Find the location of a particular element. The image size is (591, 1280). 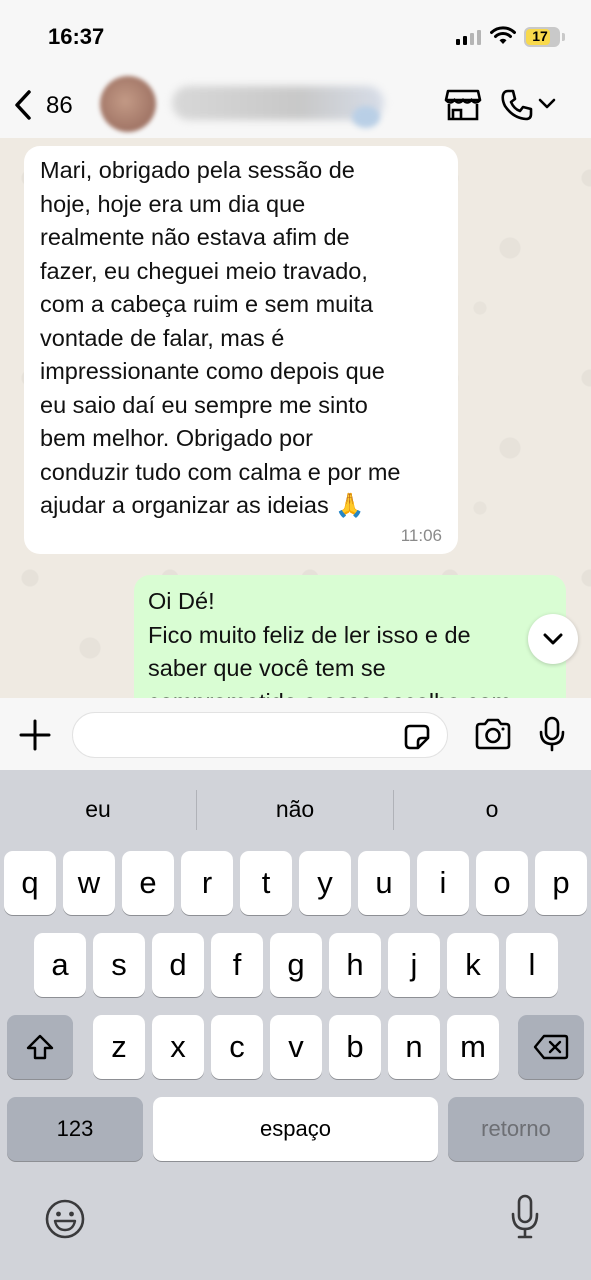

key-o: o is located at coordinates (502, 883).